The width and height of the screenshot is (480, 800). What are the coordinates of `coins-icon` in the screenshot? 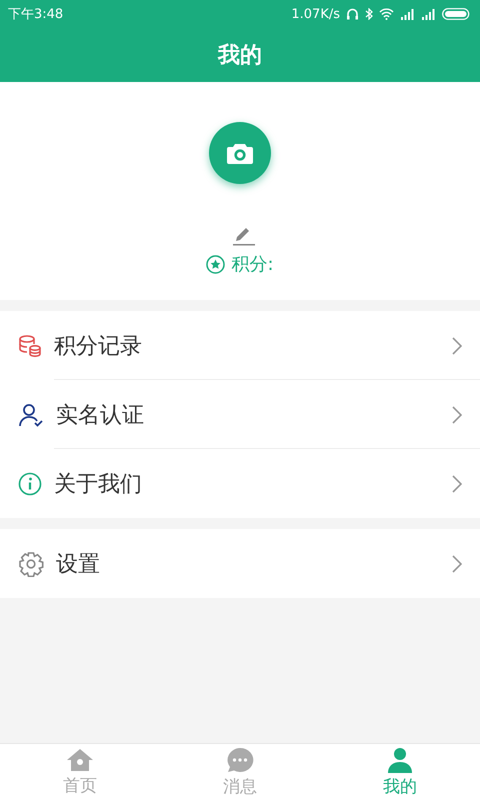 It's located at (30, 345).